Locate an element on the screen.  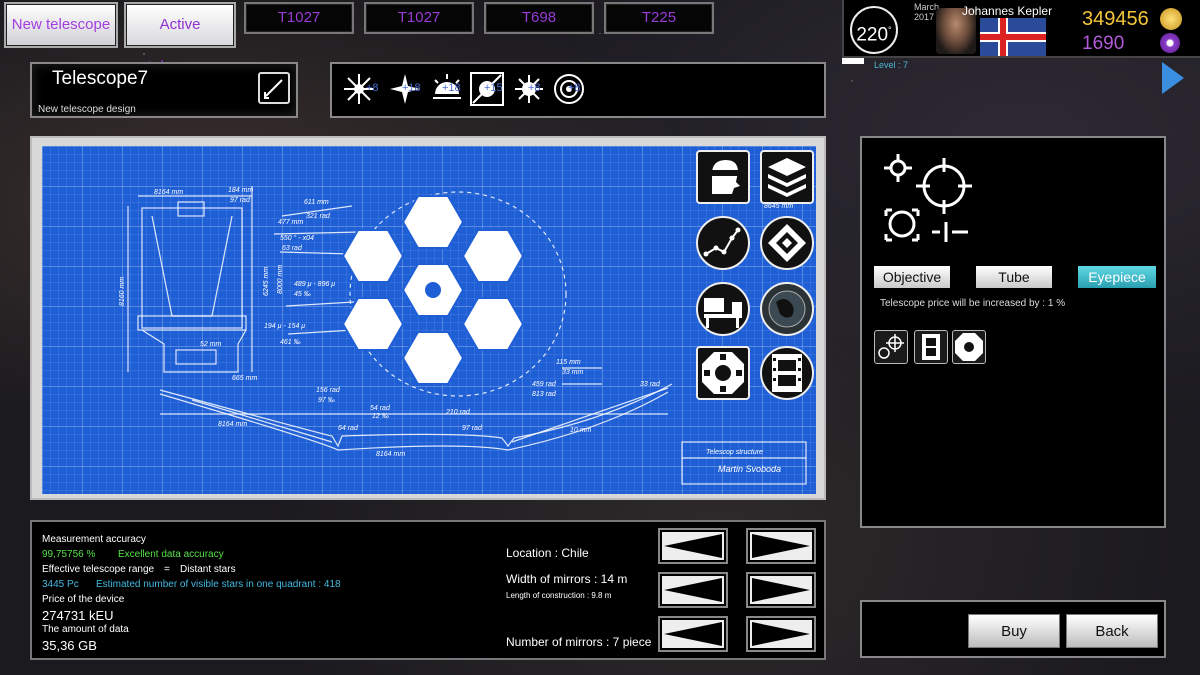
blueprint-dimension: 210 rad is located at coordinates (458, 412).